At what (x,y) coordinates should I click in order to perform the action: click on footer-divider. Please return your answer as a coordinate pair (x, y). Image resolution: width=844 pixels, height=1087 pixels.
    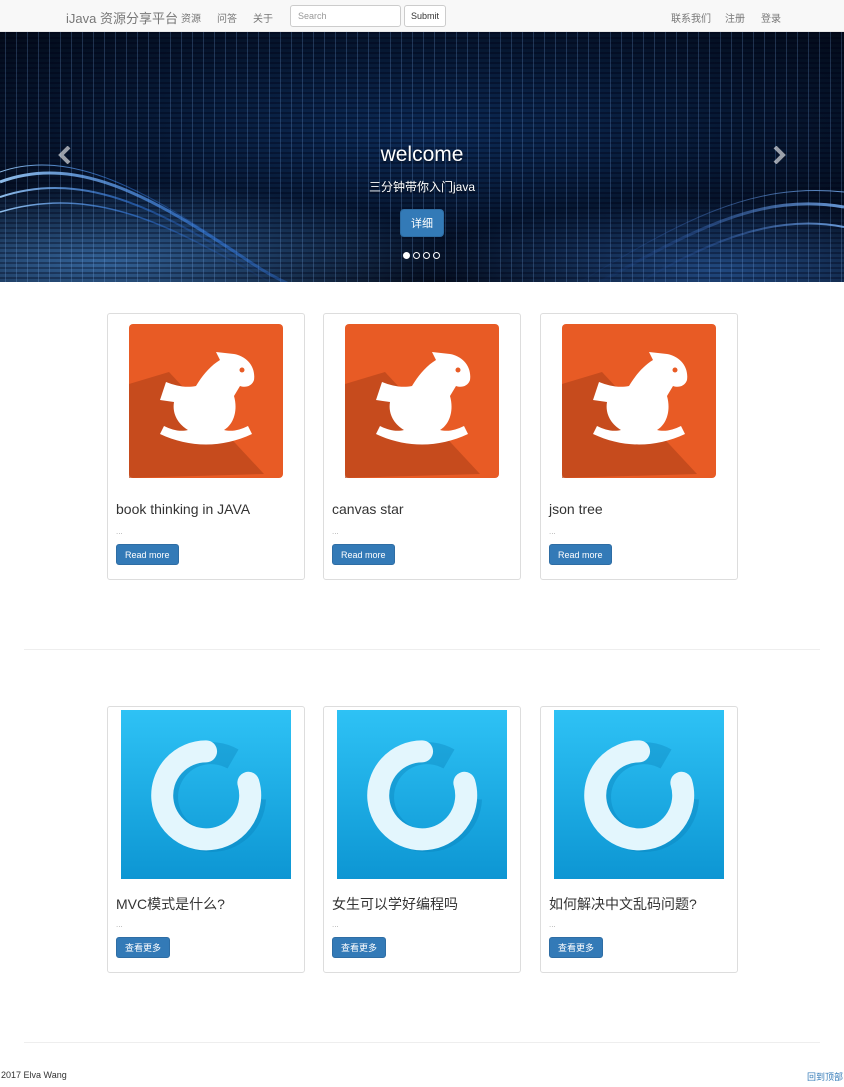
    Looking at the image, I should click on (422, 1042).